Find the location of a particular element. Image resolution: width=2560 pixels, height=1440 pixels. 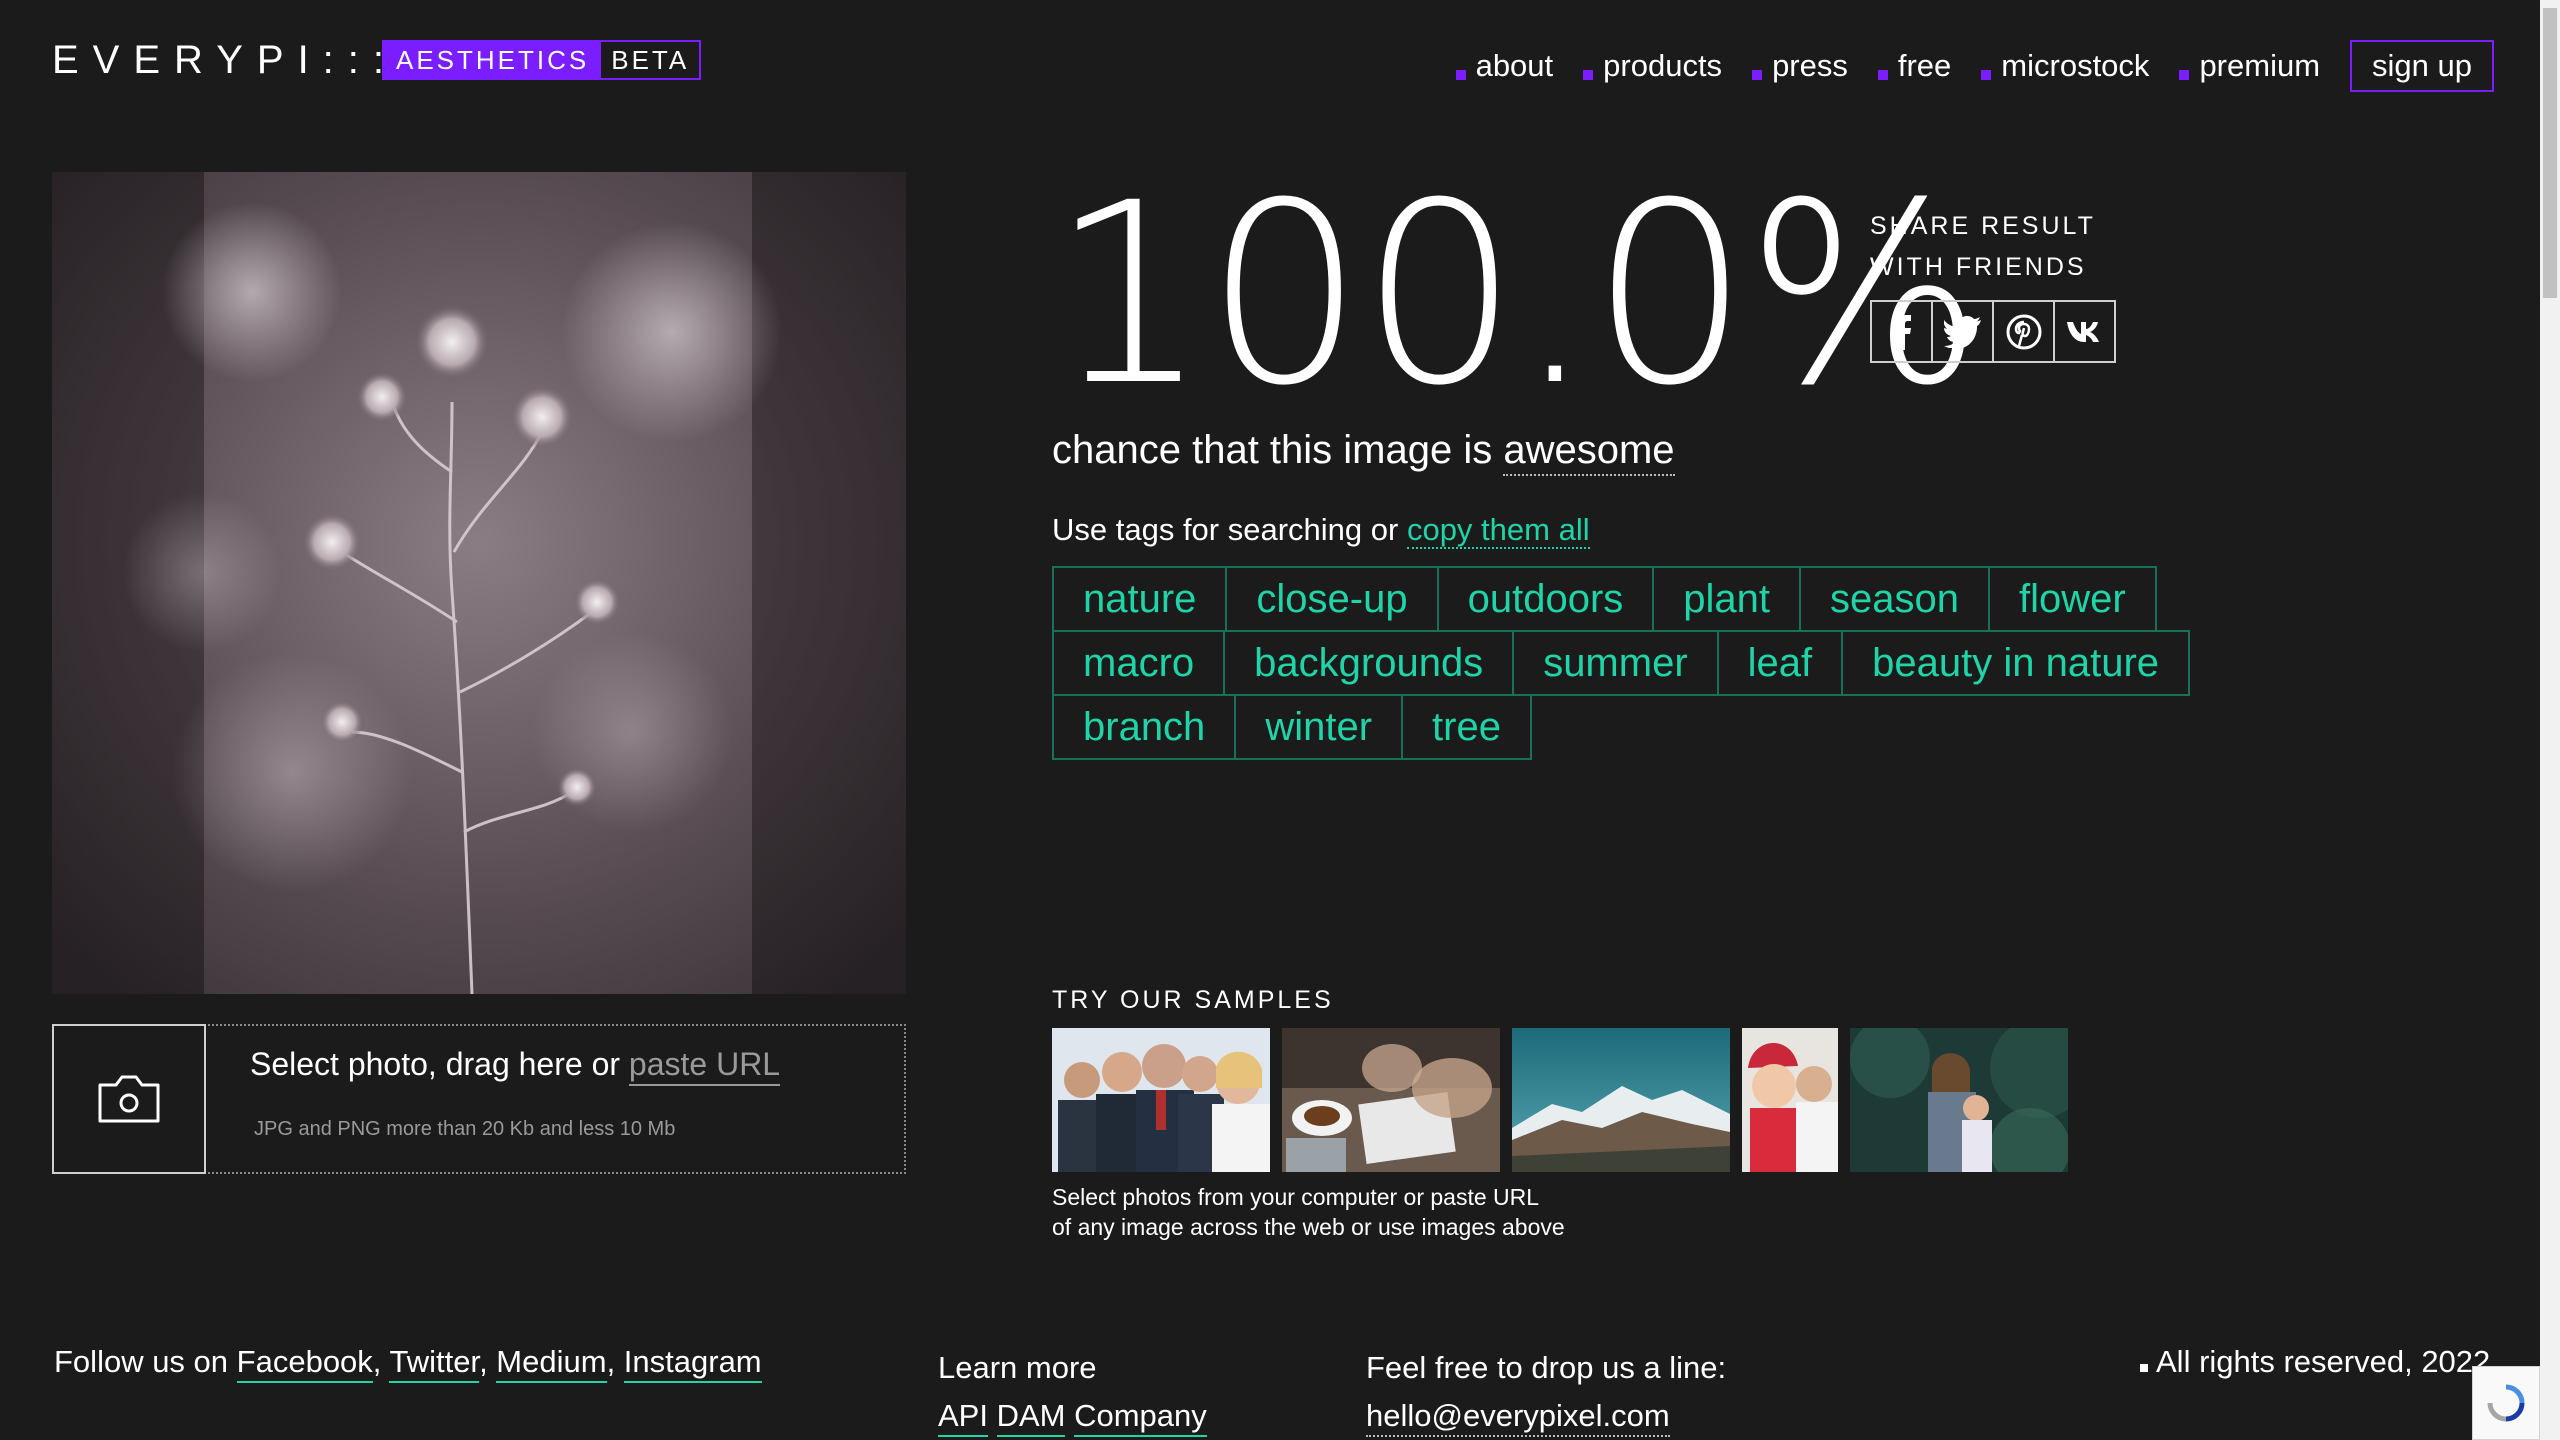

nav-microstock: microstock is located at coordinates (2065, 66).